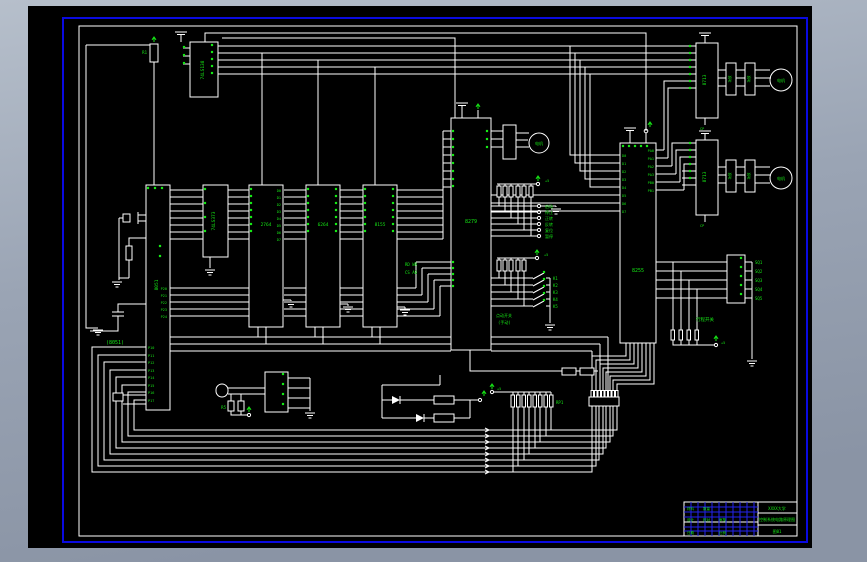  I want to click on u8-pin-pa3: PA3, so click(651, 175).